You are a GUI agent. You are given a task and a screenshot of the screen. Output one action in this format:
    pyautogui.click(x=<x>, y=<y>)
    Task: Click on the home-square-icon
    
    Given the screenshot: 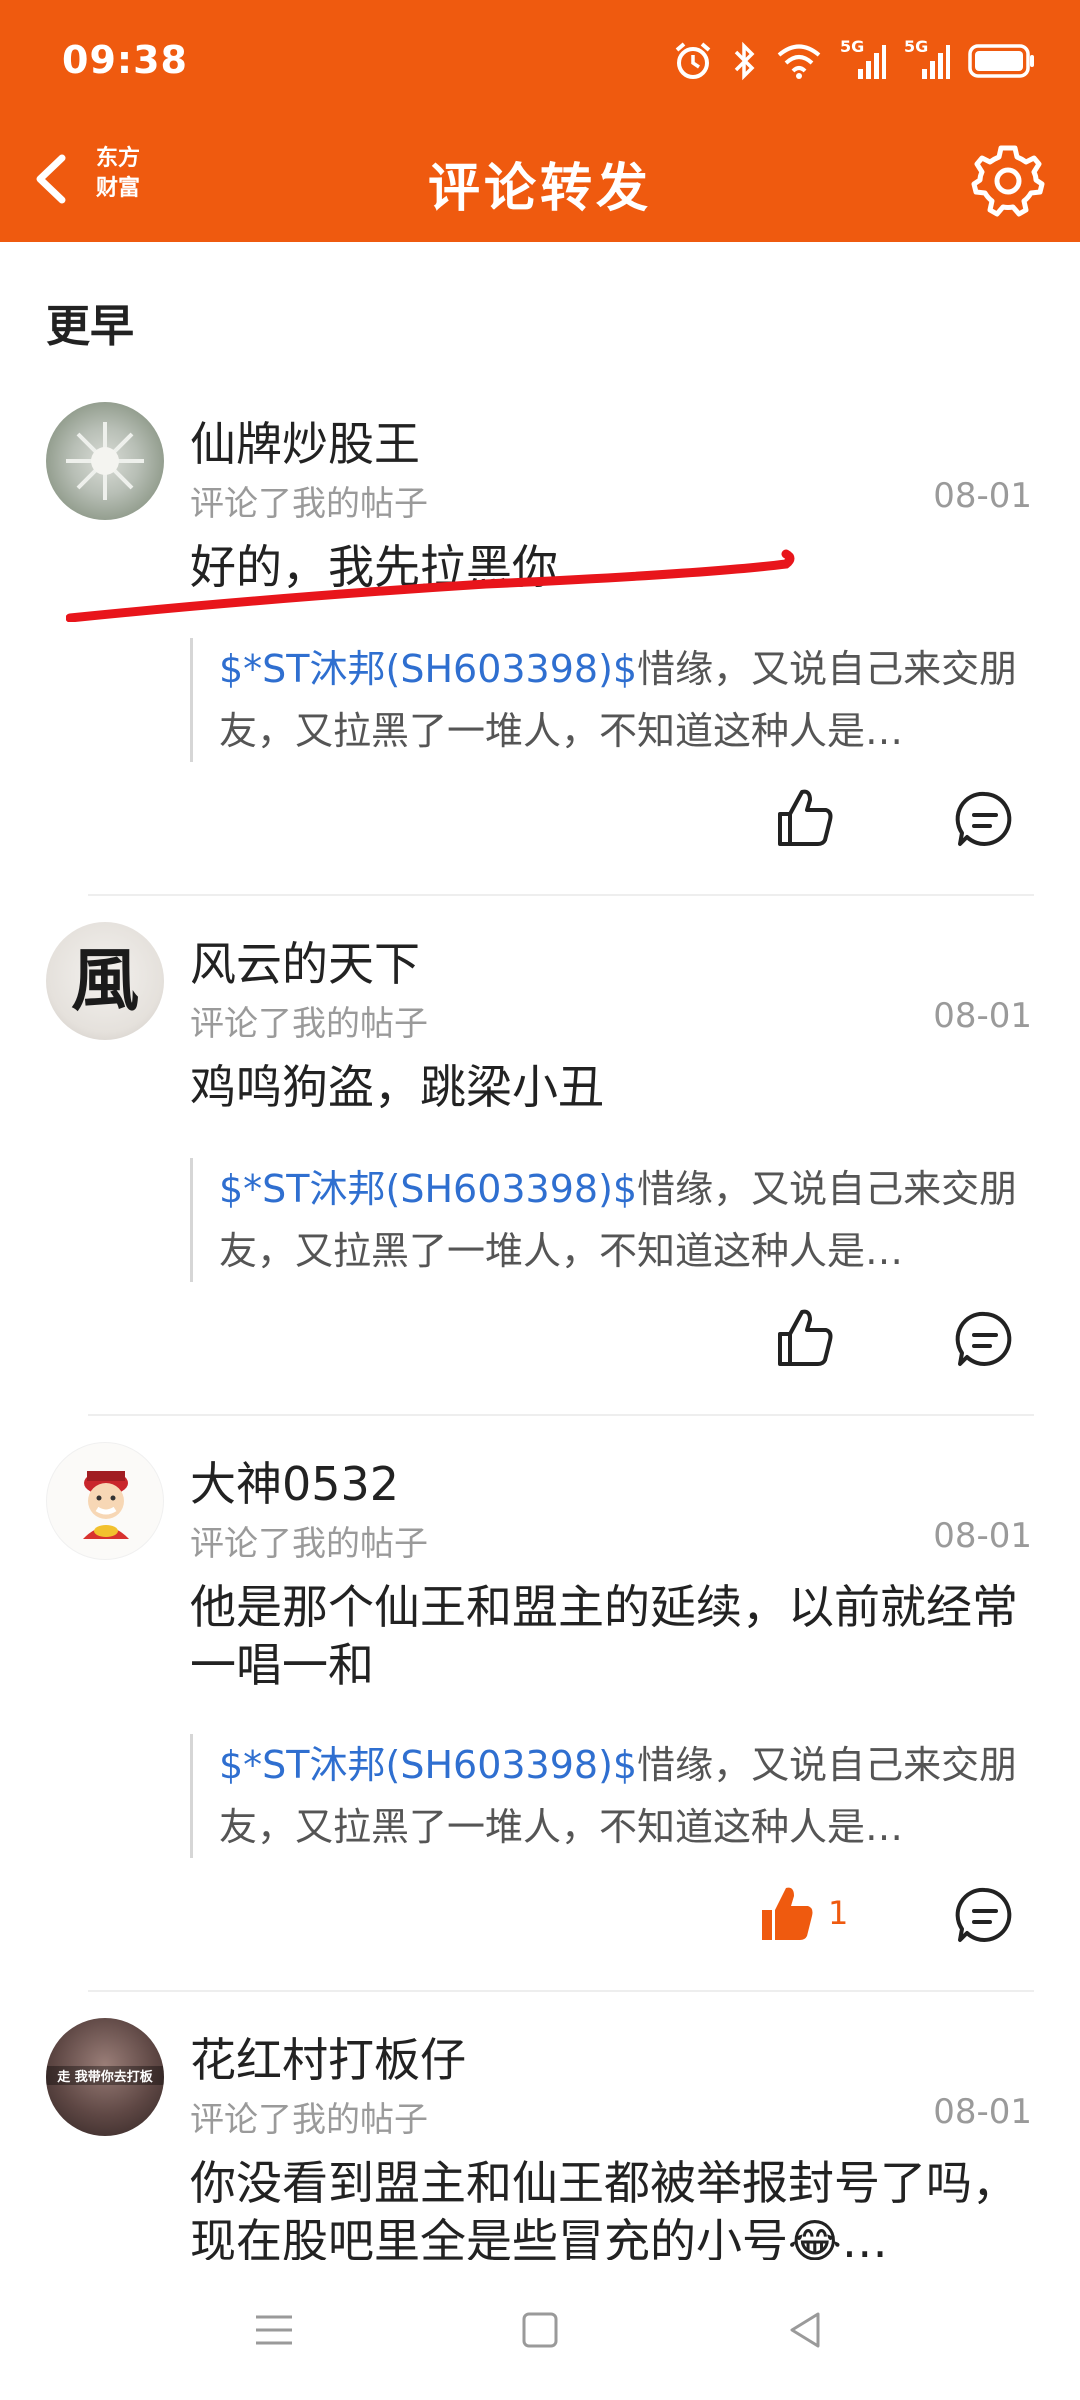 What is the action you would take?
    pyautogui.click(x=540, y=2330)
    